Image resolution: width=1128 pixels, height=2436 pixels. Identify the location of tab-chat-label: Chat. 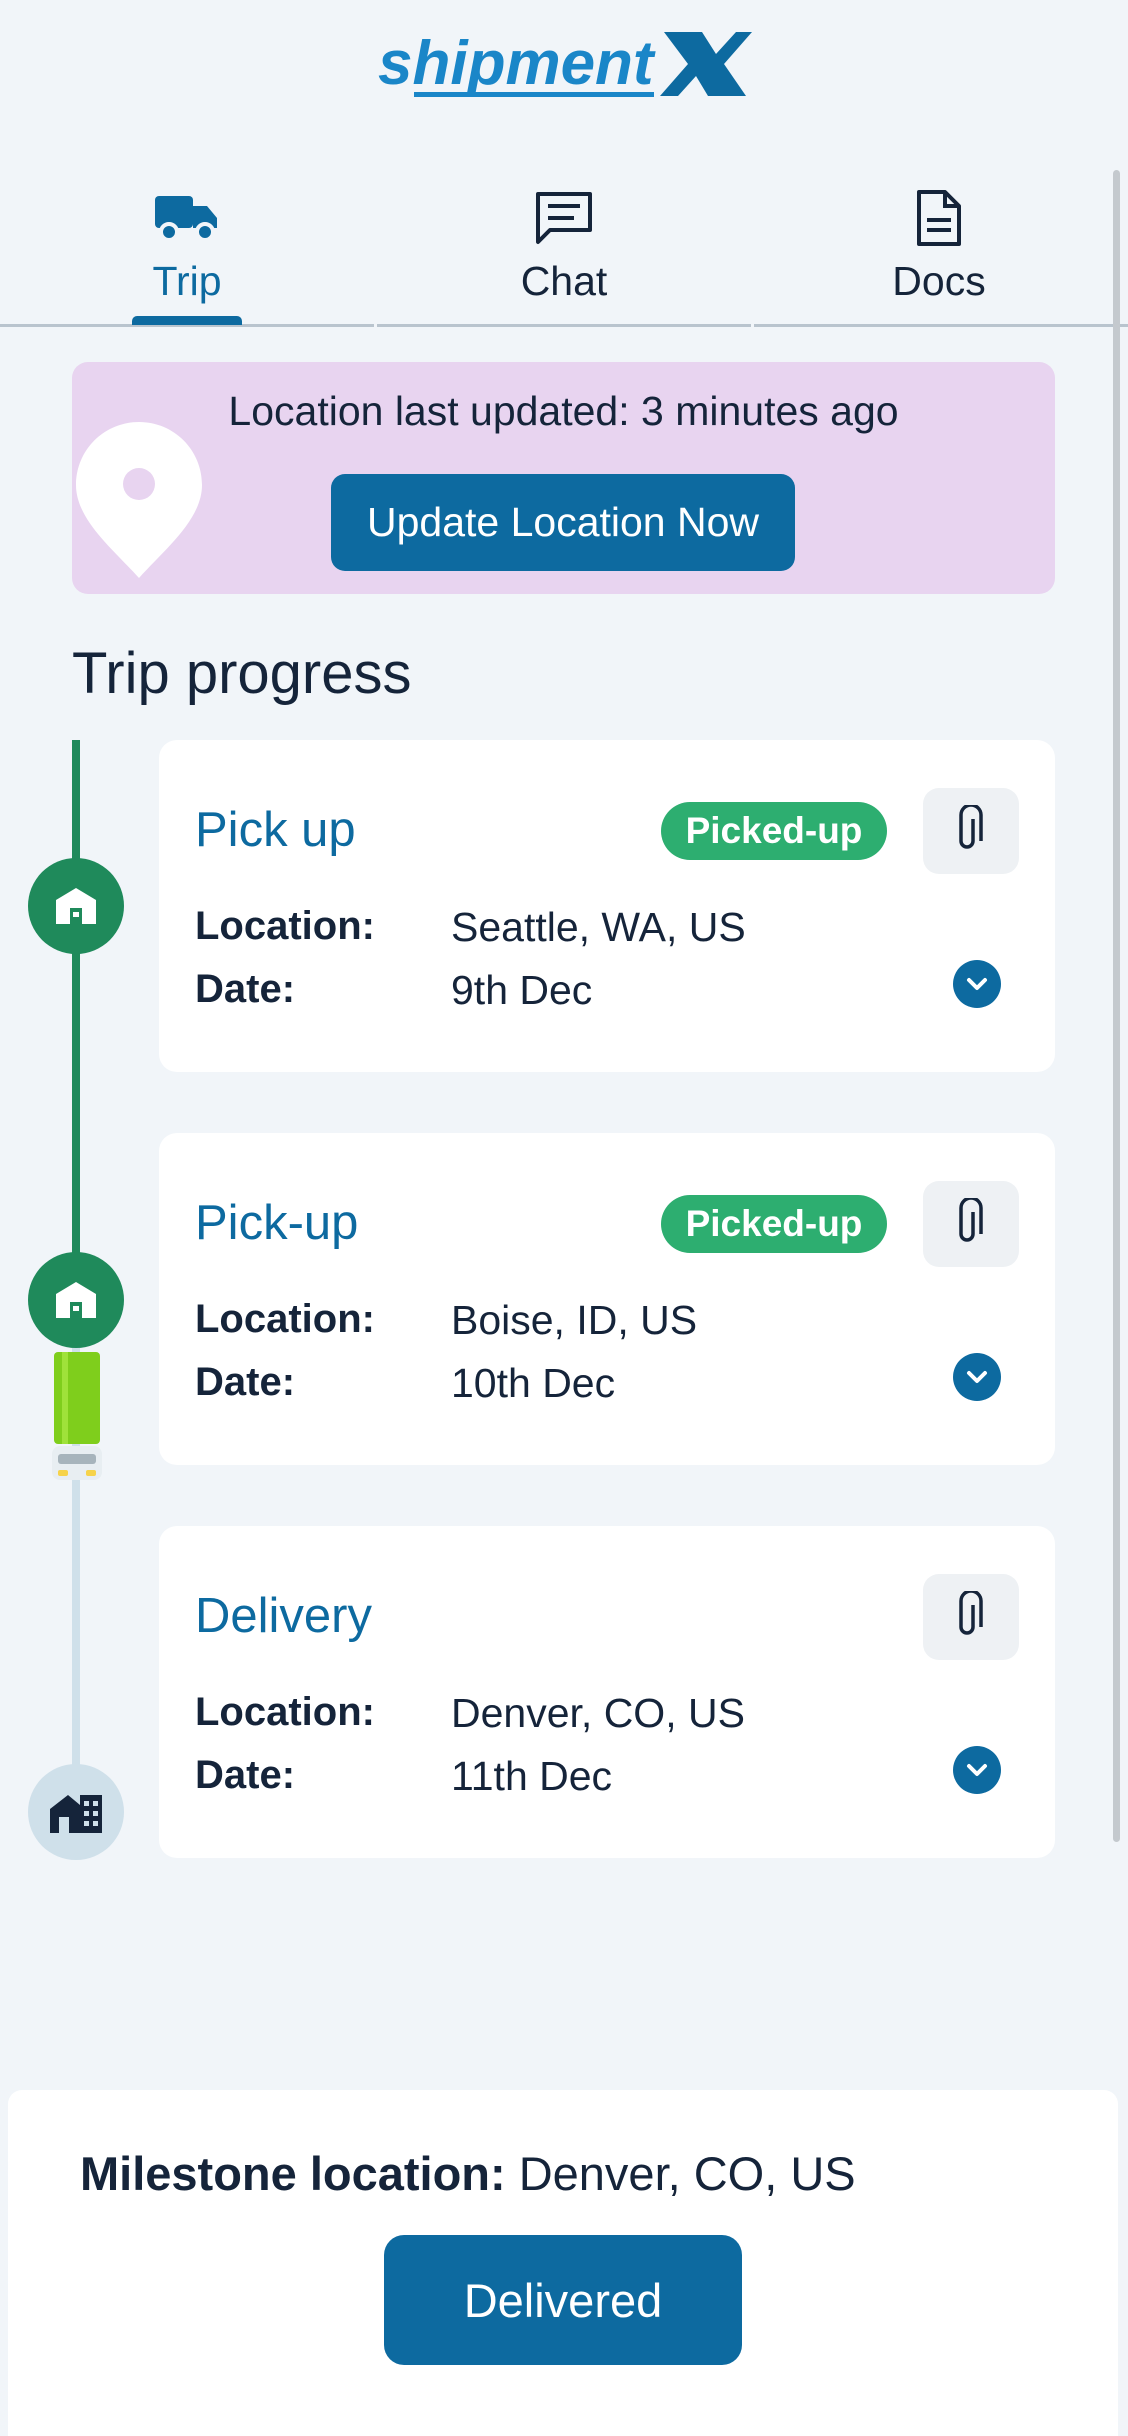
(564, 281).